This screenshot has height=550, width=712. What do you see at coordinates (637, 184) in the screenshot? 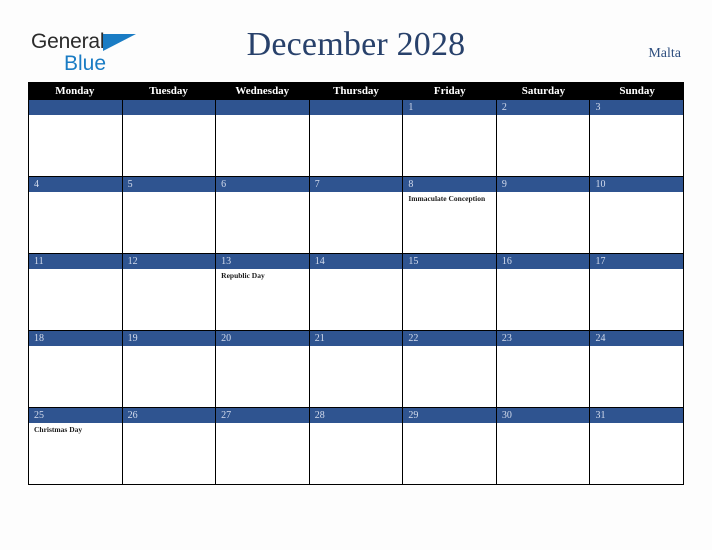
I see `day-number: 10` at bounding box center [637, 184].